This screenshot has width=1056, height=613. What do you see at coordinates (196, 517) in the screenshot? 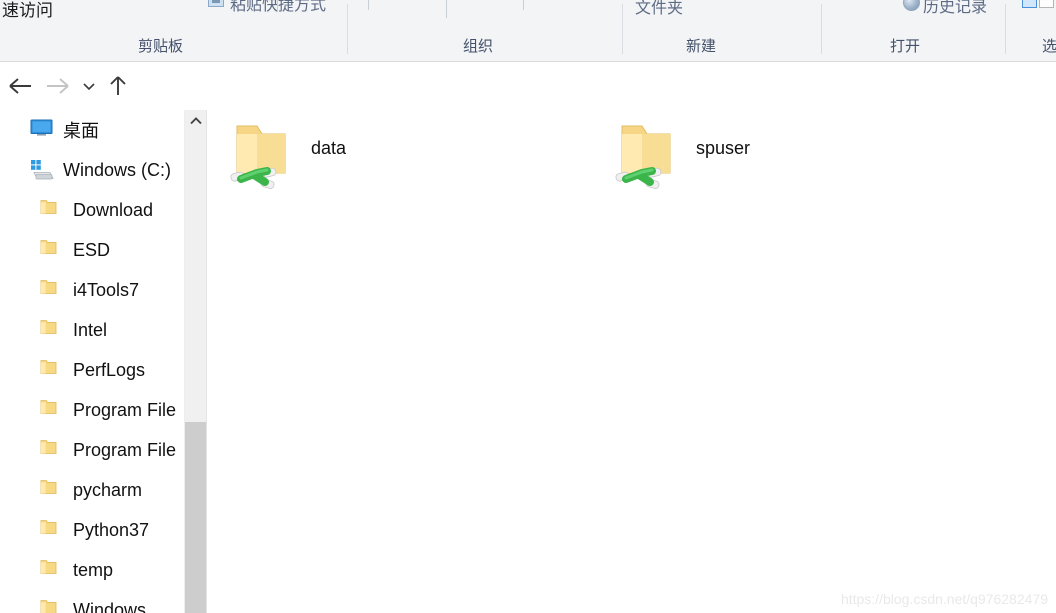
I see `scrollbar-thumb` at bounding box center [196, 517].